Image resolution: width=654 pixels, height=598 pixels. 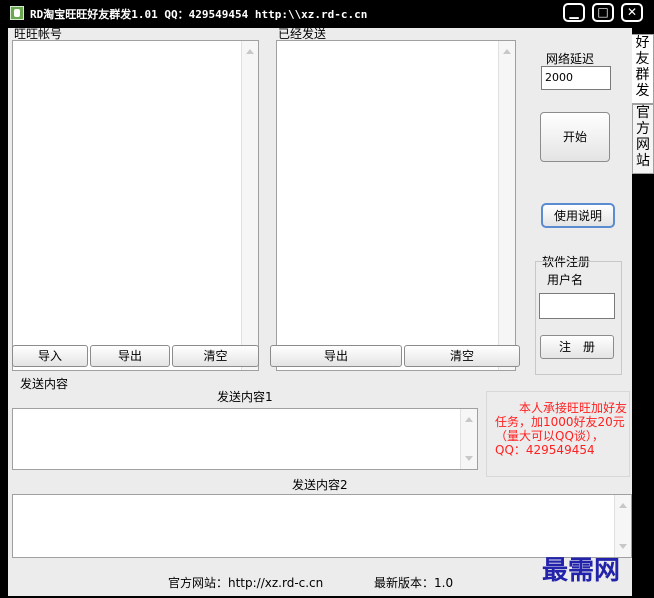 I want to click on close-button: ✕, so click(x=632, y=12).